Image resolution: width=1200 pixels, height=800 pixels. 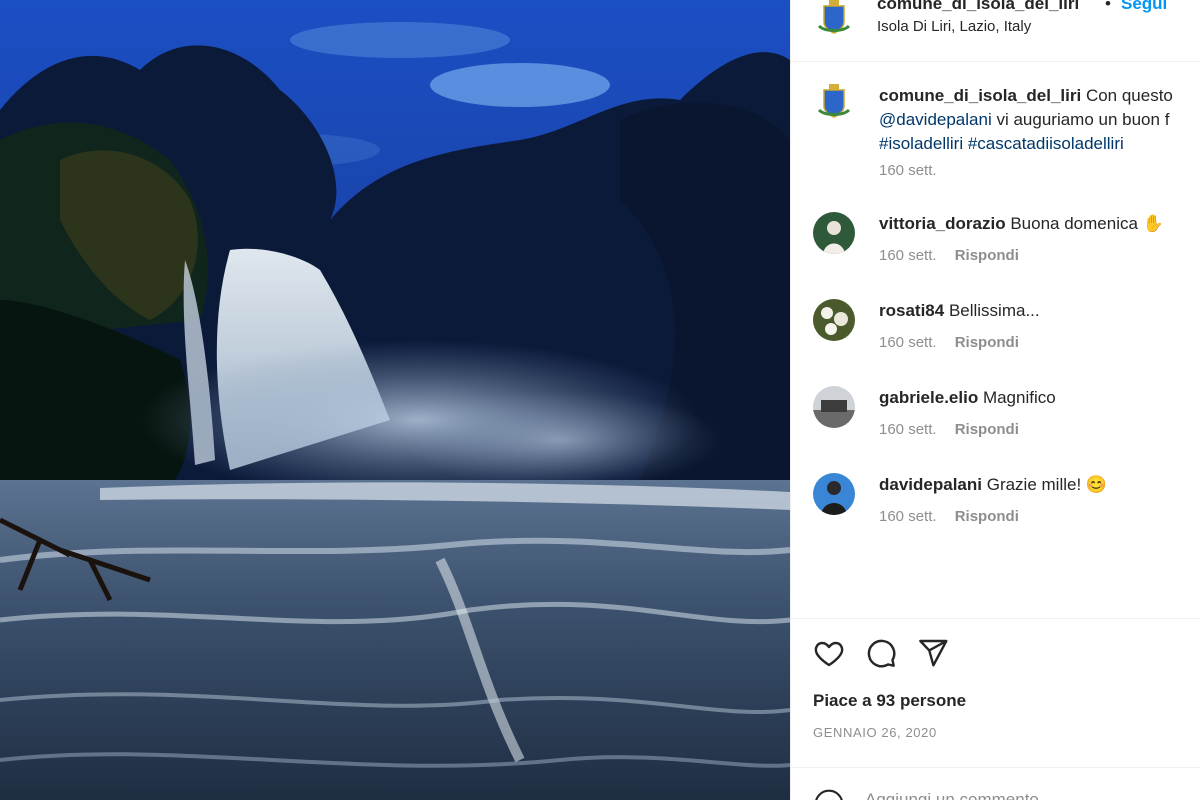 I want to click on comment-text: gabriele.elio Magnifico, so click(x=967, y=398).